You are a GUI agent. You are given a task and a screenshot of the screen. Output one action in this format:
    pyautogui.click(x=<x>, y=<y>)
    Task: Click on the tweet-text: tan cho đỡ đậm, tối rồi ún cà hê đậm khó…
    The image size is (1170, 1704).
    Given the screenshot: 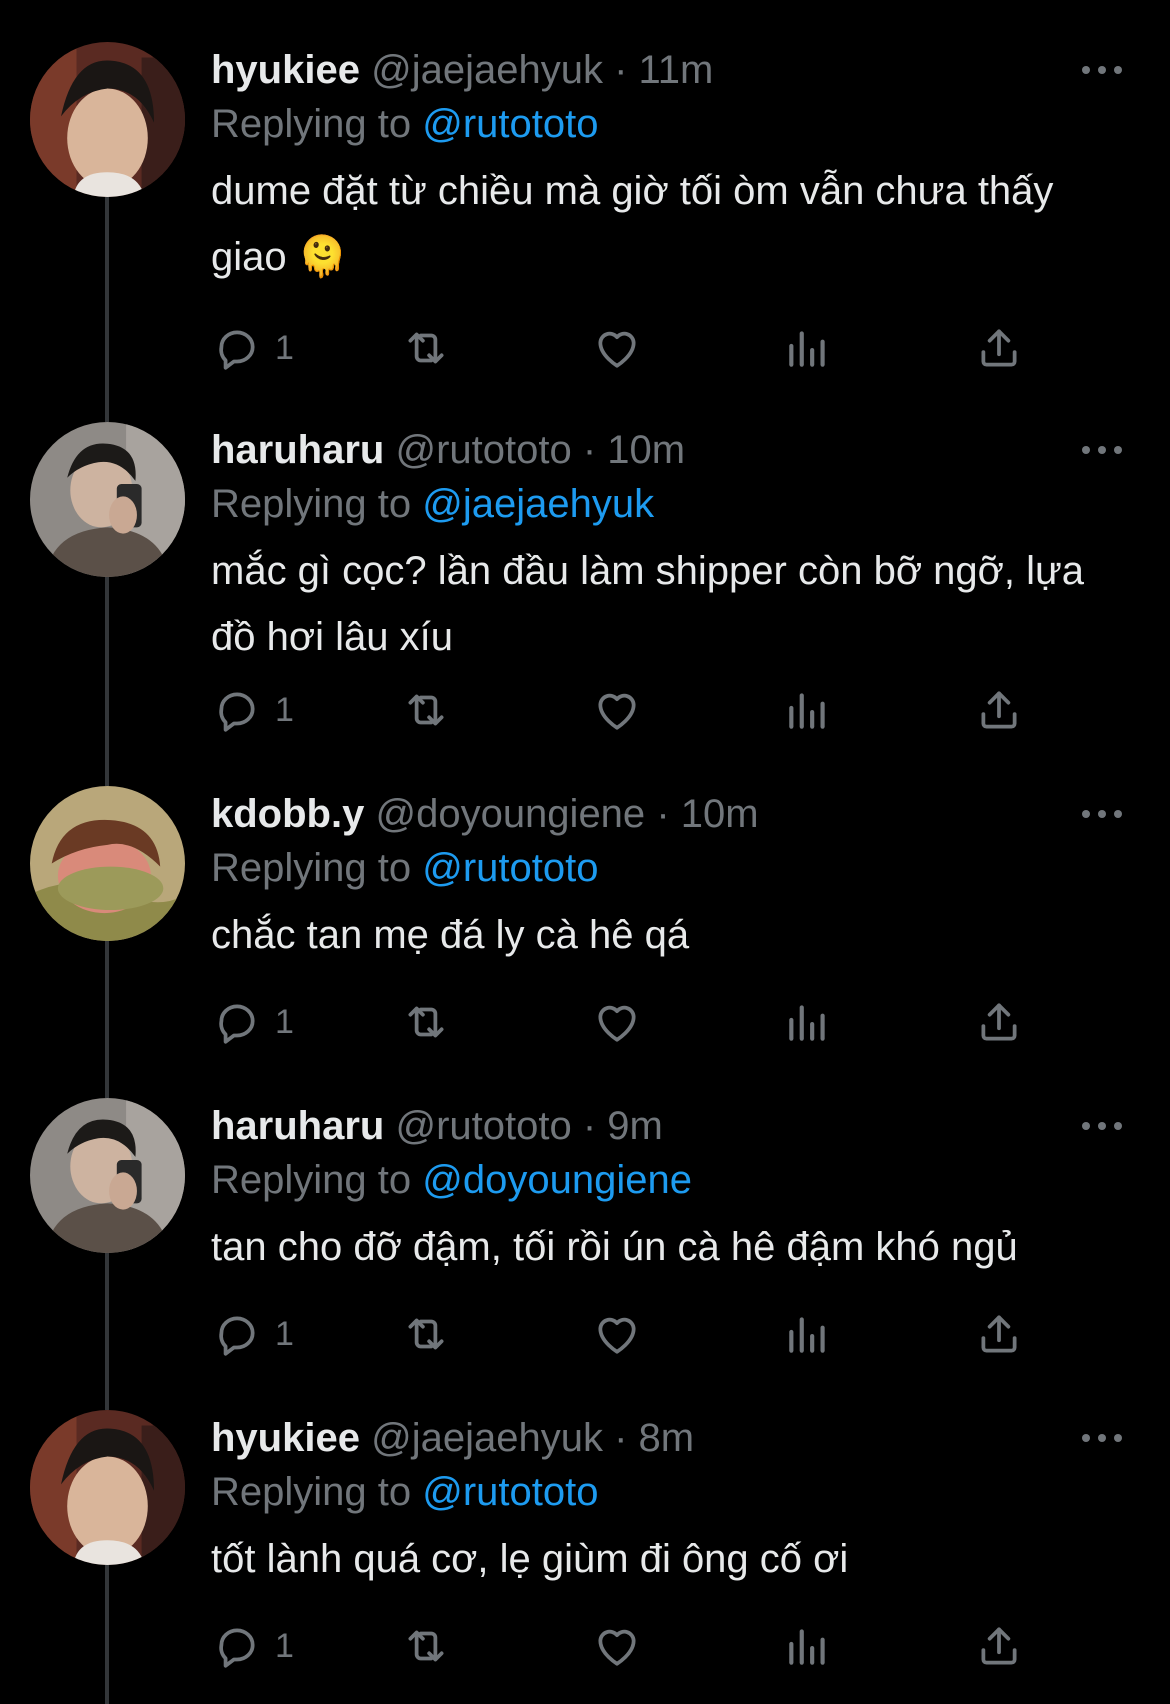 What is the action you would take?
    pyautogui.click(x=614, y=1247)
    